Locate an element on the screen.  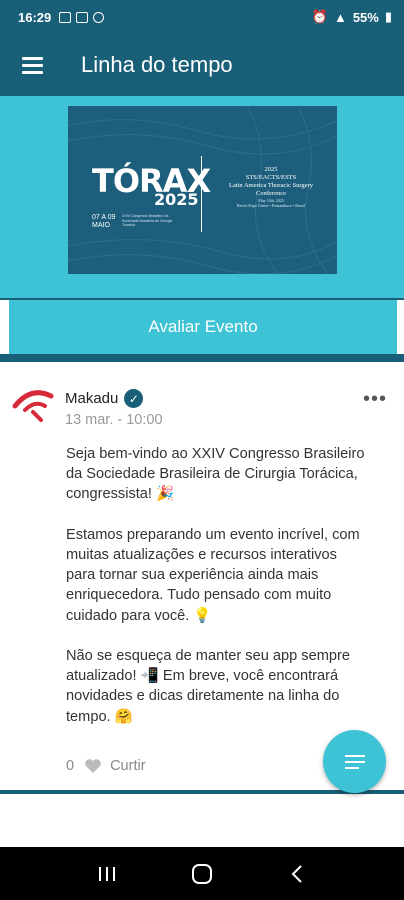
back-icon is located at coordinates (297, 874).